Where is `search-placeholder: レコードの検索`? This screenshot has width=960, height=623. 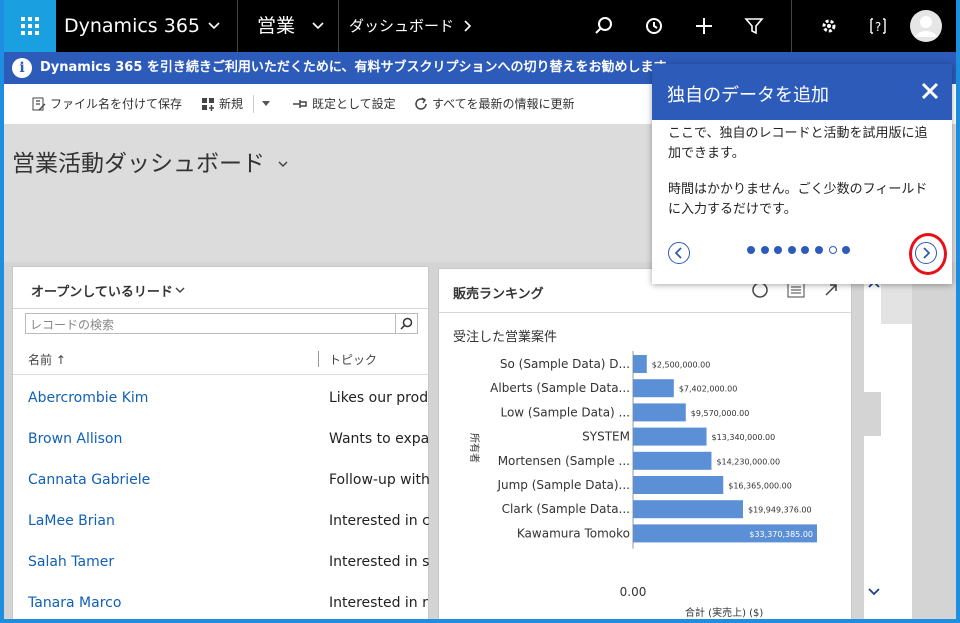
search-placeholder: レコードの検索 is located at coordinates (72, 325).